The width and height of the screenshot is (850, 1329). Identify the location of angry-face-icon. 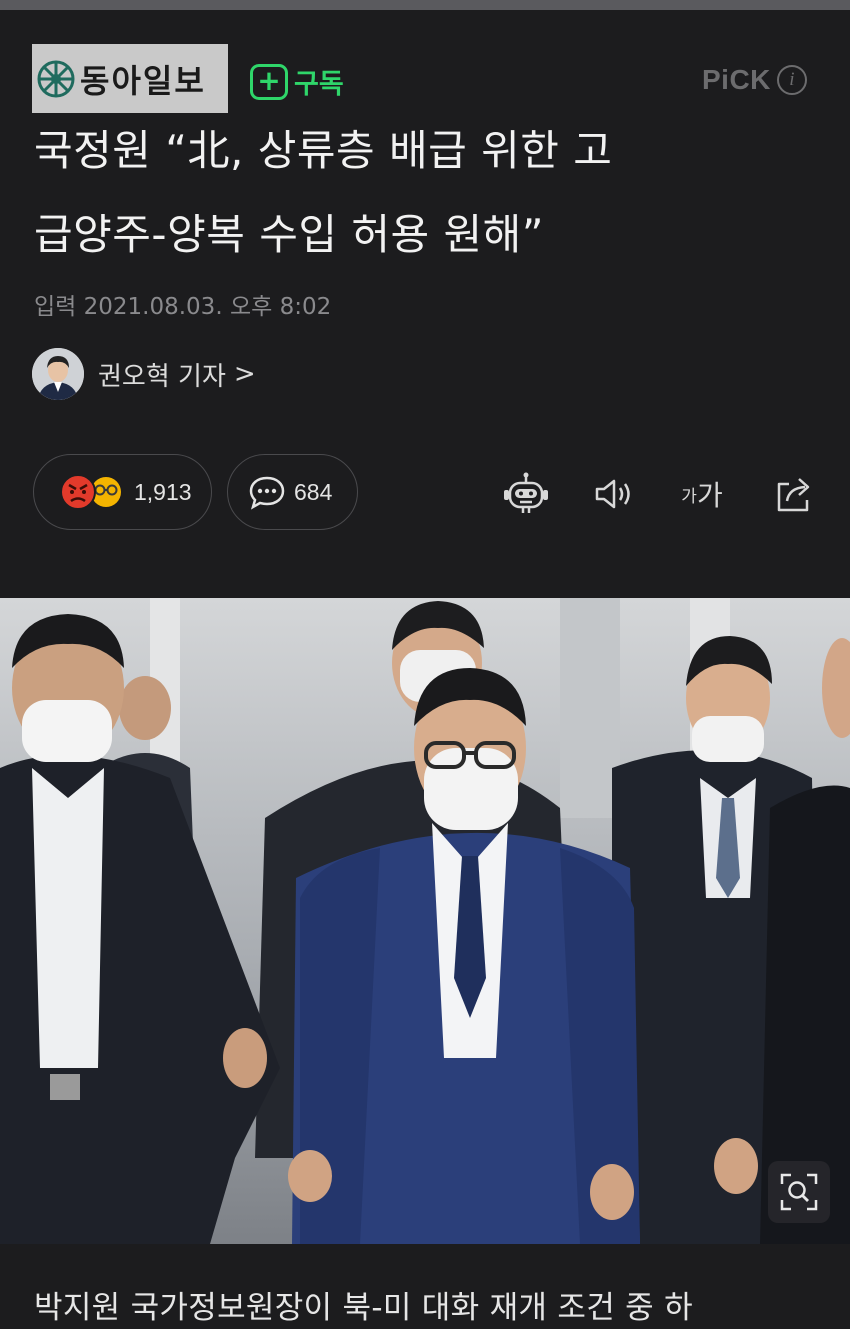
(78, 492).